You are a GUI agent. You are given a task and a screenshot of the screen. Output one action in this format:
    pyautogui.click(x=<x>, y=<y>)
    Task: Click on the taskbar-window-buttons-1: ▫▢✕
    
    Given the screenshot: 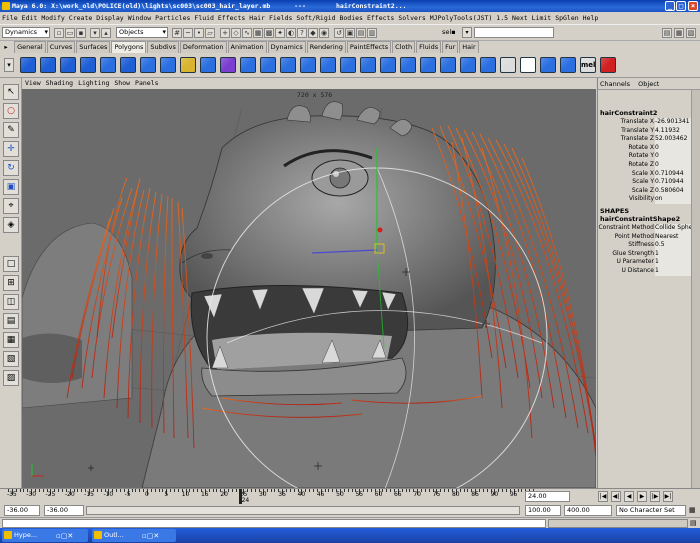 What is the action you would take?
    pyautogui.click(x=64, y=536)
    